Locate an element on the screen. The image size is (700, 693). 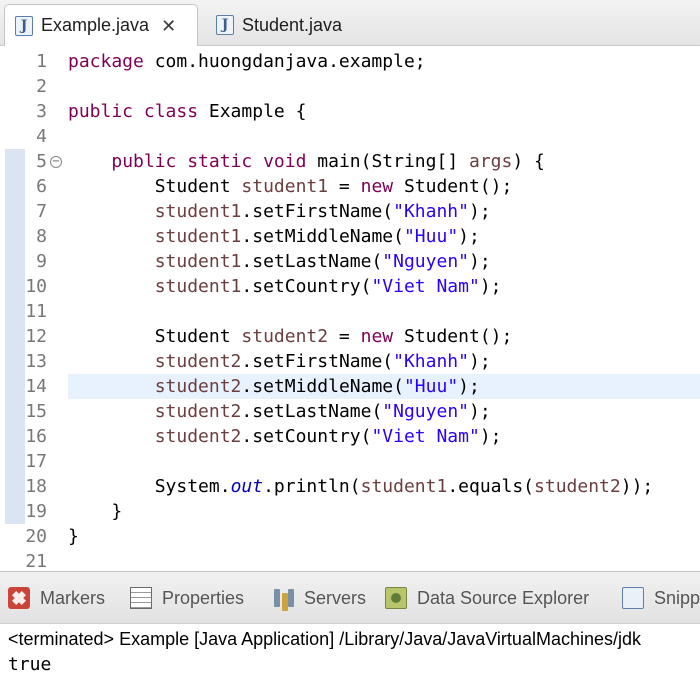
line-number: 11 is located at coordinates (36, 311).